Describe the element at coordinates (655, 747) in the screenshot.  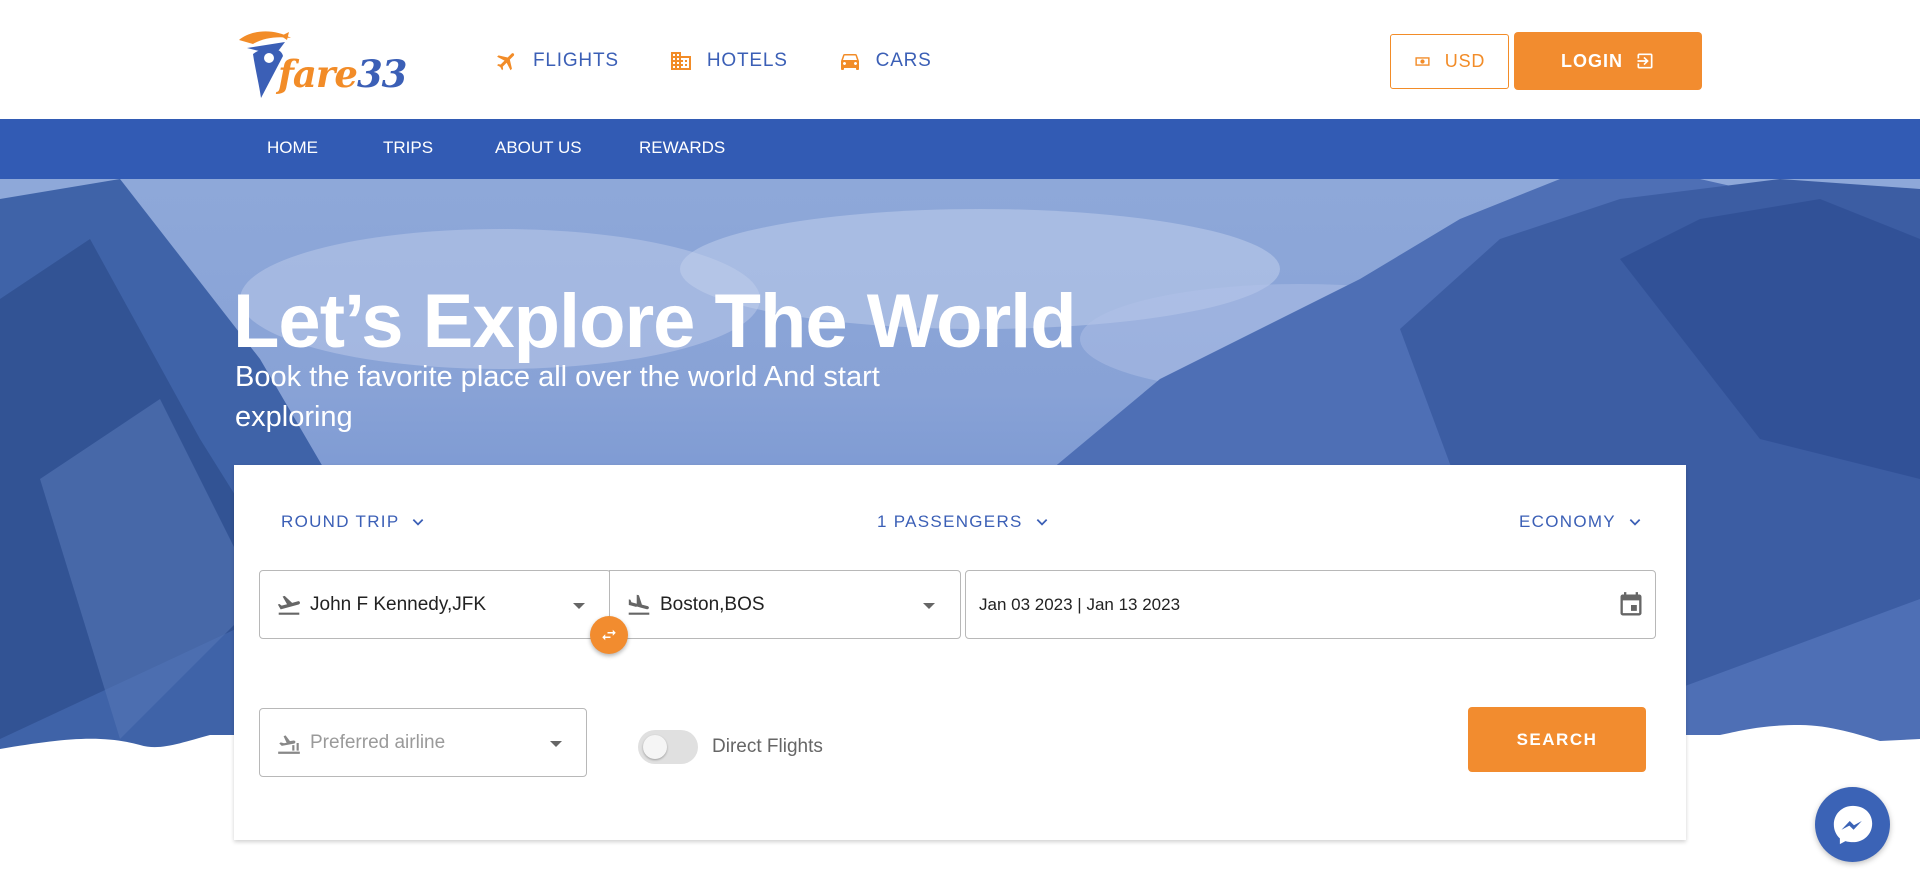
I see `toggle-knob` at that location.